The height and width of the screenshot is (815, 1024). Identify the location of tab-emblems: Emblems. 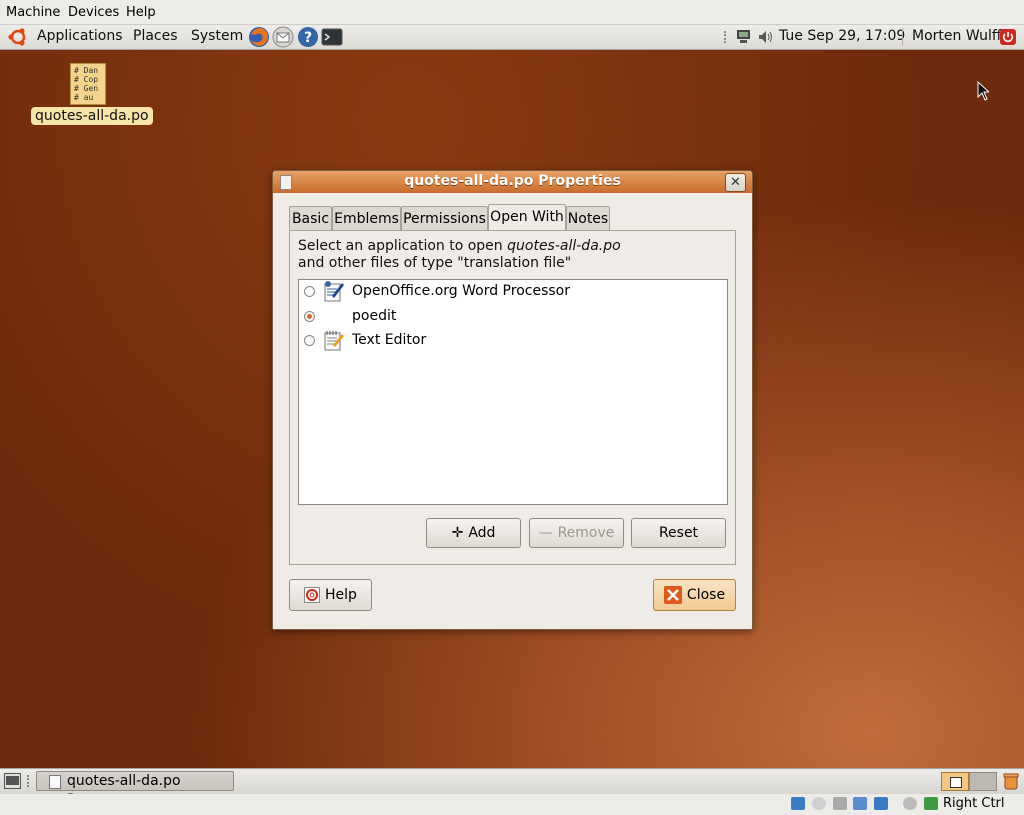
(366, 218).